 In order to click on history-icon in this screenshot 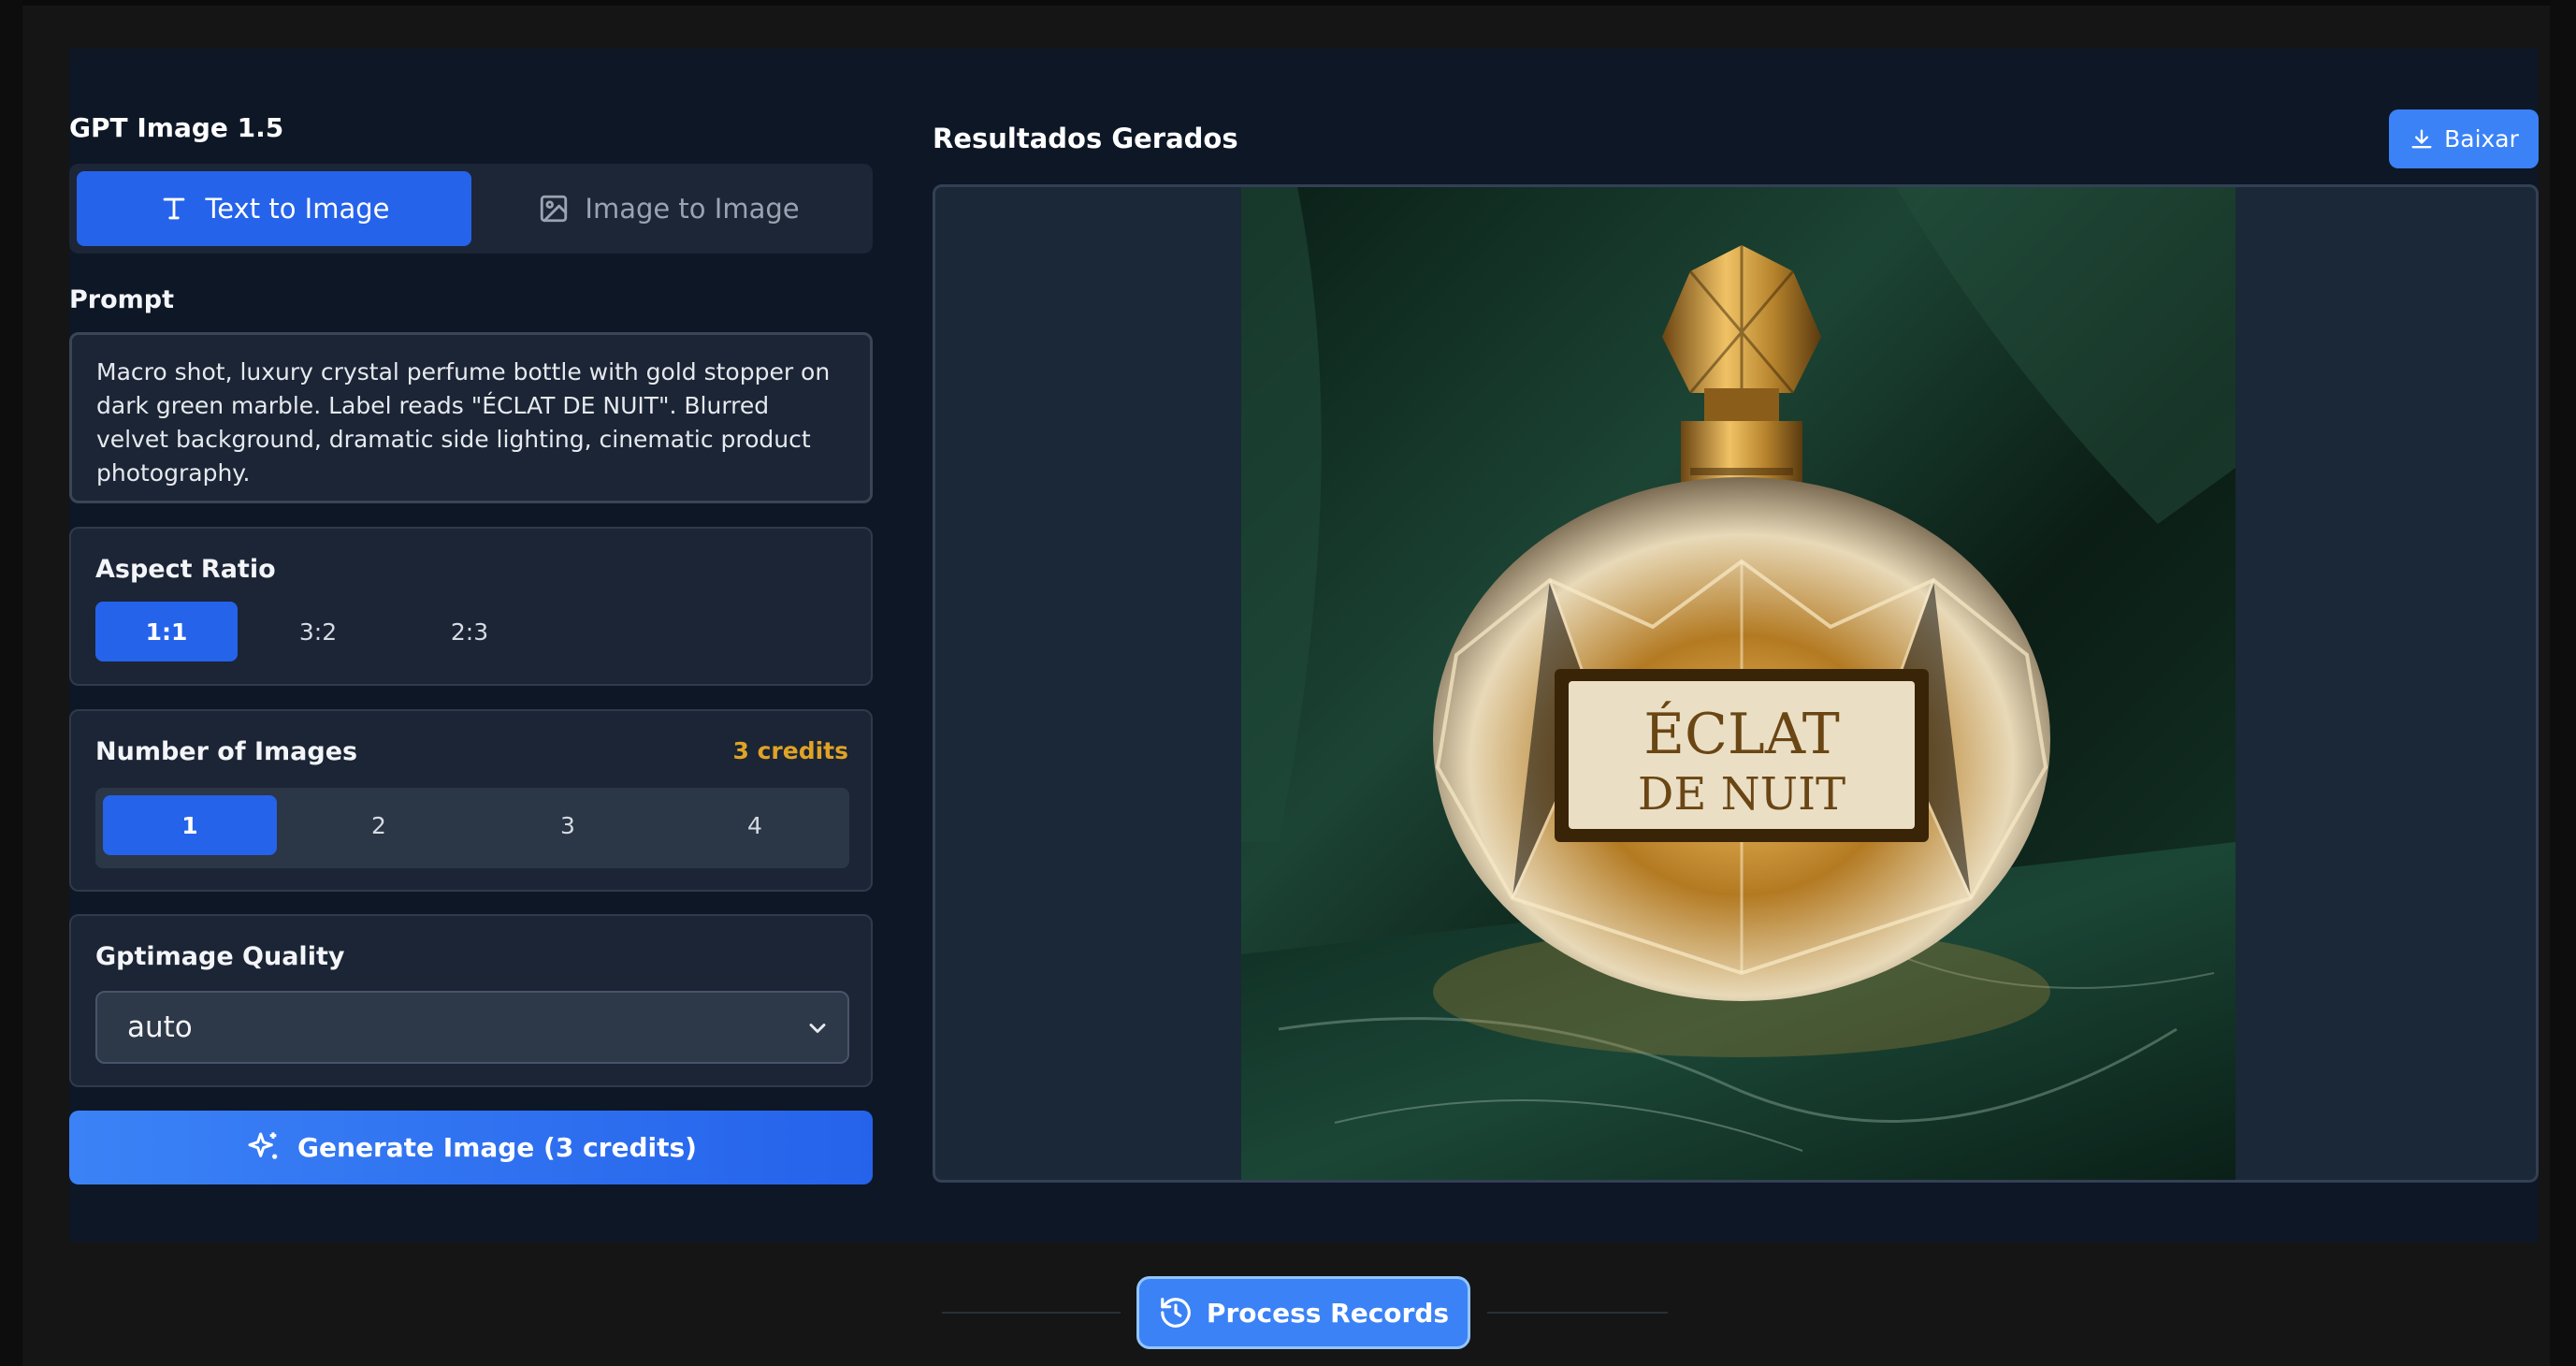, I will do `click(1176, 1313)`.